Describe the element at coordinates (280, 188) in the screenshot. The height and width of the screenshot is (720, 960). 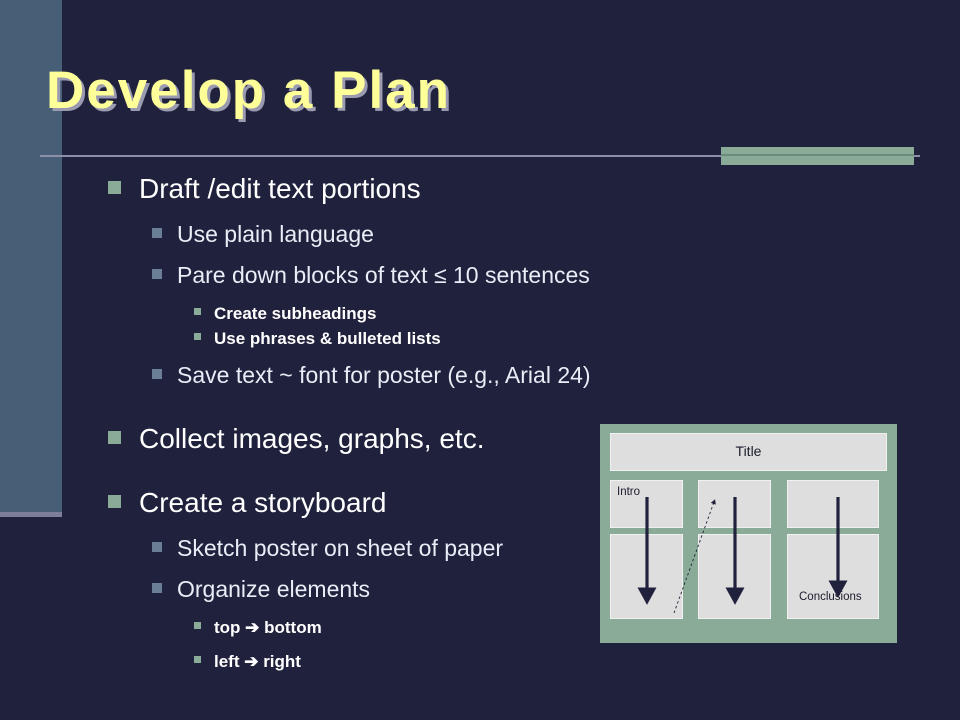
I see `outline-text: Draft /edit text portions` at that location.